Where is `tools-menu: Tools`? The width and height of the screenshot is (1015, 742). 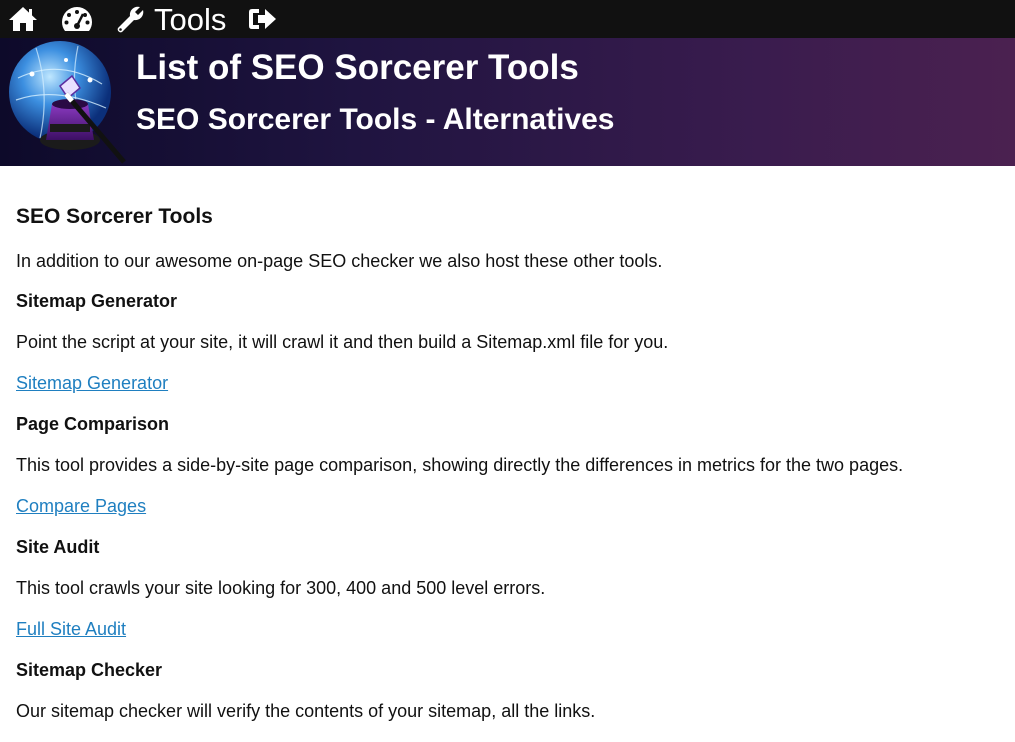
tools-menu: Tools is located at coordinates (171, 19).